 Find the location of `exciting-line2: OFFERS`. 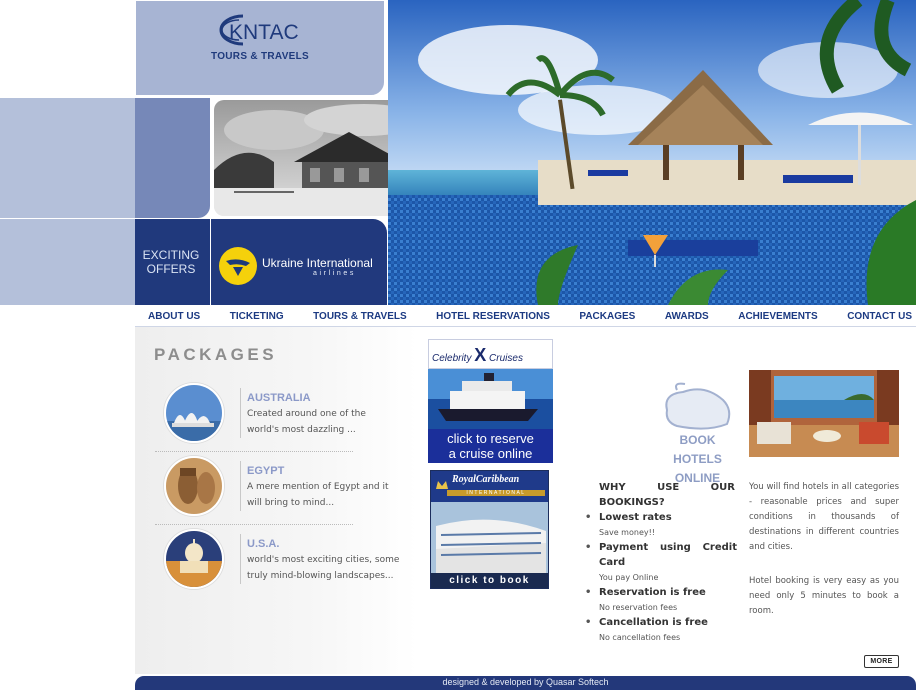

exciting-line2: OFFERS is located at coordinates (171, 269).